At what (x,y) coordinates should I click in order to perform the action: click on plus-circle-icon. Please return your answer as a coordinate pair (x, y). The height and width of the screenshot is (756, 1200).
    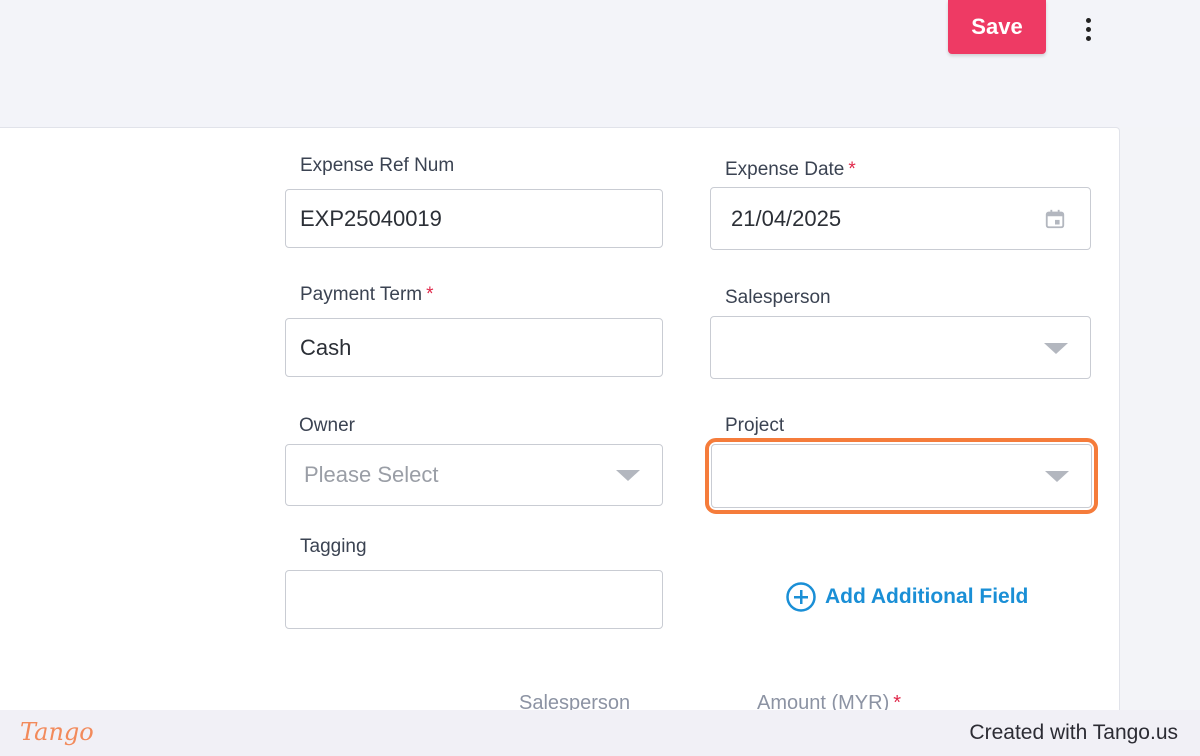
    Looking at the image, I should click on (801, 597).